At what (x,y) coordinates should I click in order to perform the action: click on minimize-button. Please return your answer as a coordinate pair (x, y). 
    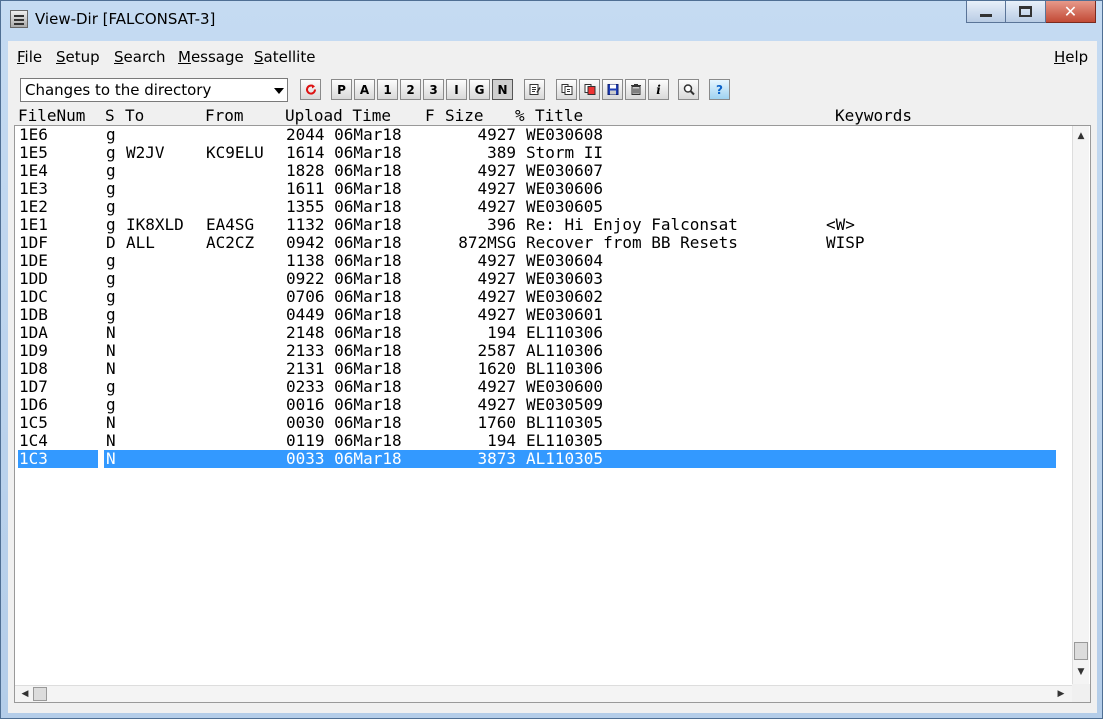
    Looking at the image, I should click on (986, 12).